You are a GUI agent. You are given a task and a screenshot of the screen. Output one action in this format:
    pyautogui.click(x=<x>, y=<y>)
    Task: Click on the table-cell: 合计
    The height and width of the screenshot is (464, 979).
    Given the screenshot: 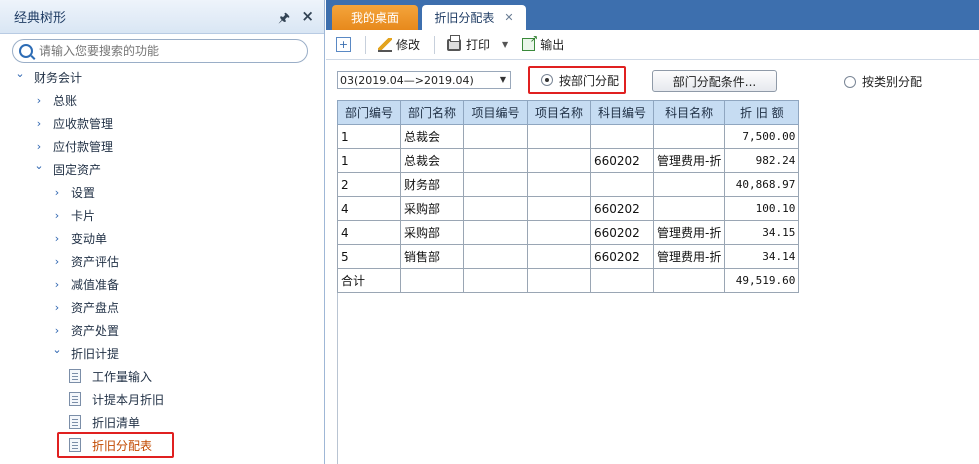 What is the action you would take?
    pyautogui.click(x=369, y=280)
    